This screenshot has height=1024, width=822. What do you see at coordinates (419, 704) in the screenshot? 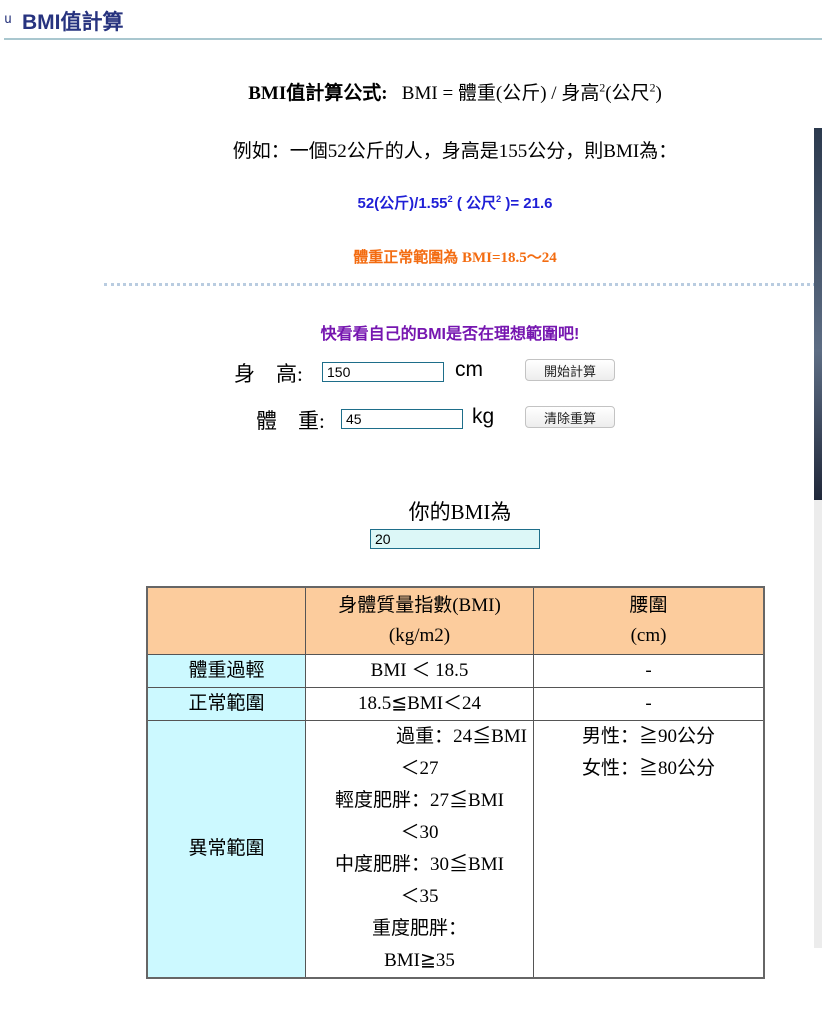
I see `bmi-cell: 18.5≦BMI＜24` at bounding box center [419, 704].